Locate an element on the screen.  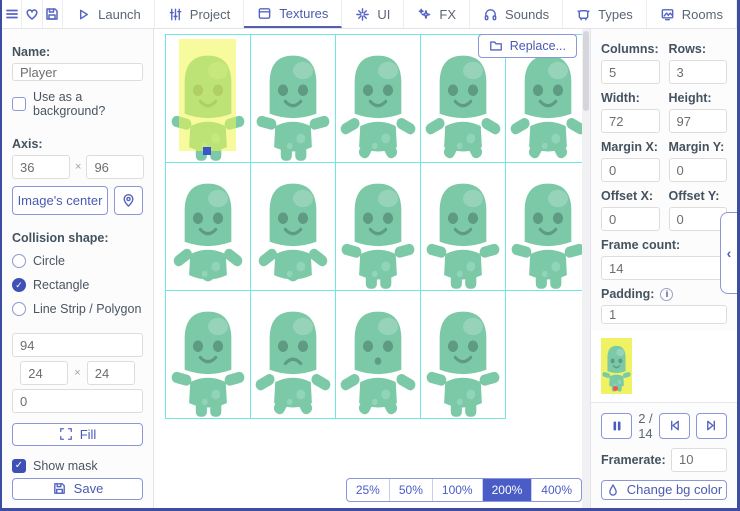
shape-circle-radio: Circle is located at coordinates (77, 261).